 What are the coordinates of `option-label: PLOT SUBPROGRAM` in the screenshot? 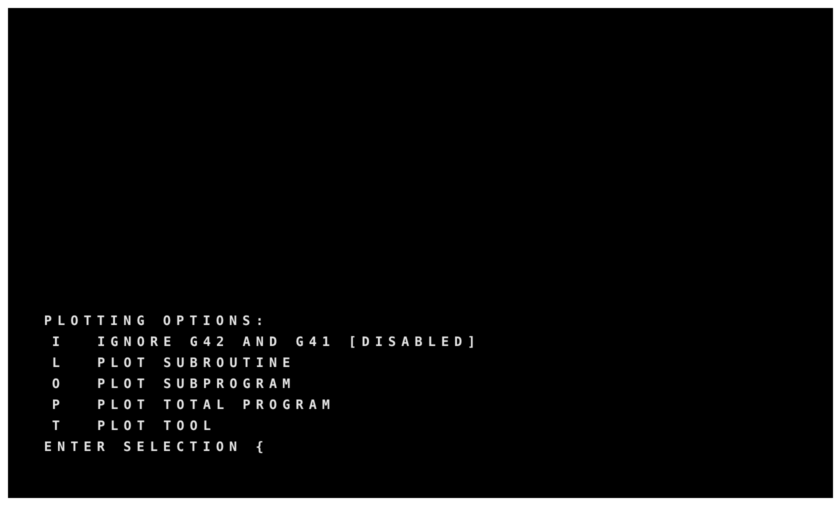 It's located at (196, 385).